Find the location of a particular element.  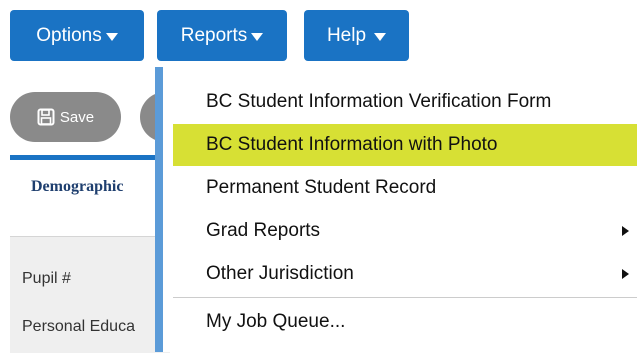

options-label: Options is located at coordinates (69, 35).